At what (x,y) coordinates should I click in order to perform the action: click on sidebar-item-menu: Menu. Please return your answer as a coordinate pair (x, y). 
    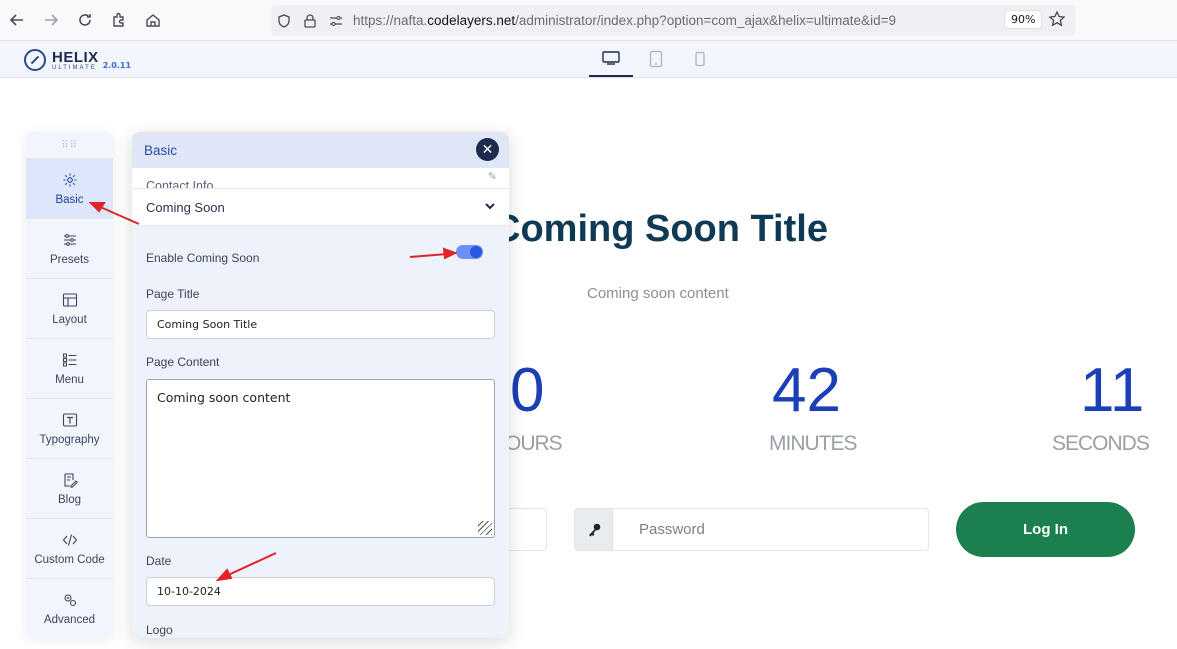
    Looking at the image, I should click on (69, 369).